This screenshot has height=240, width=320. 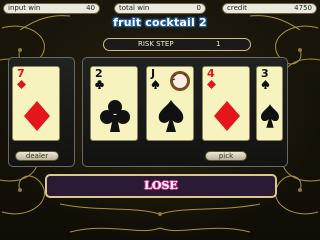 I want to click on player-card-2: J, so click(x=170, y=103).